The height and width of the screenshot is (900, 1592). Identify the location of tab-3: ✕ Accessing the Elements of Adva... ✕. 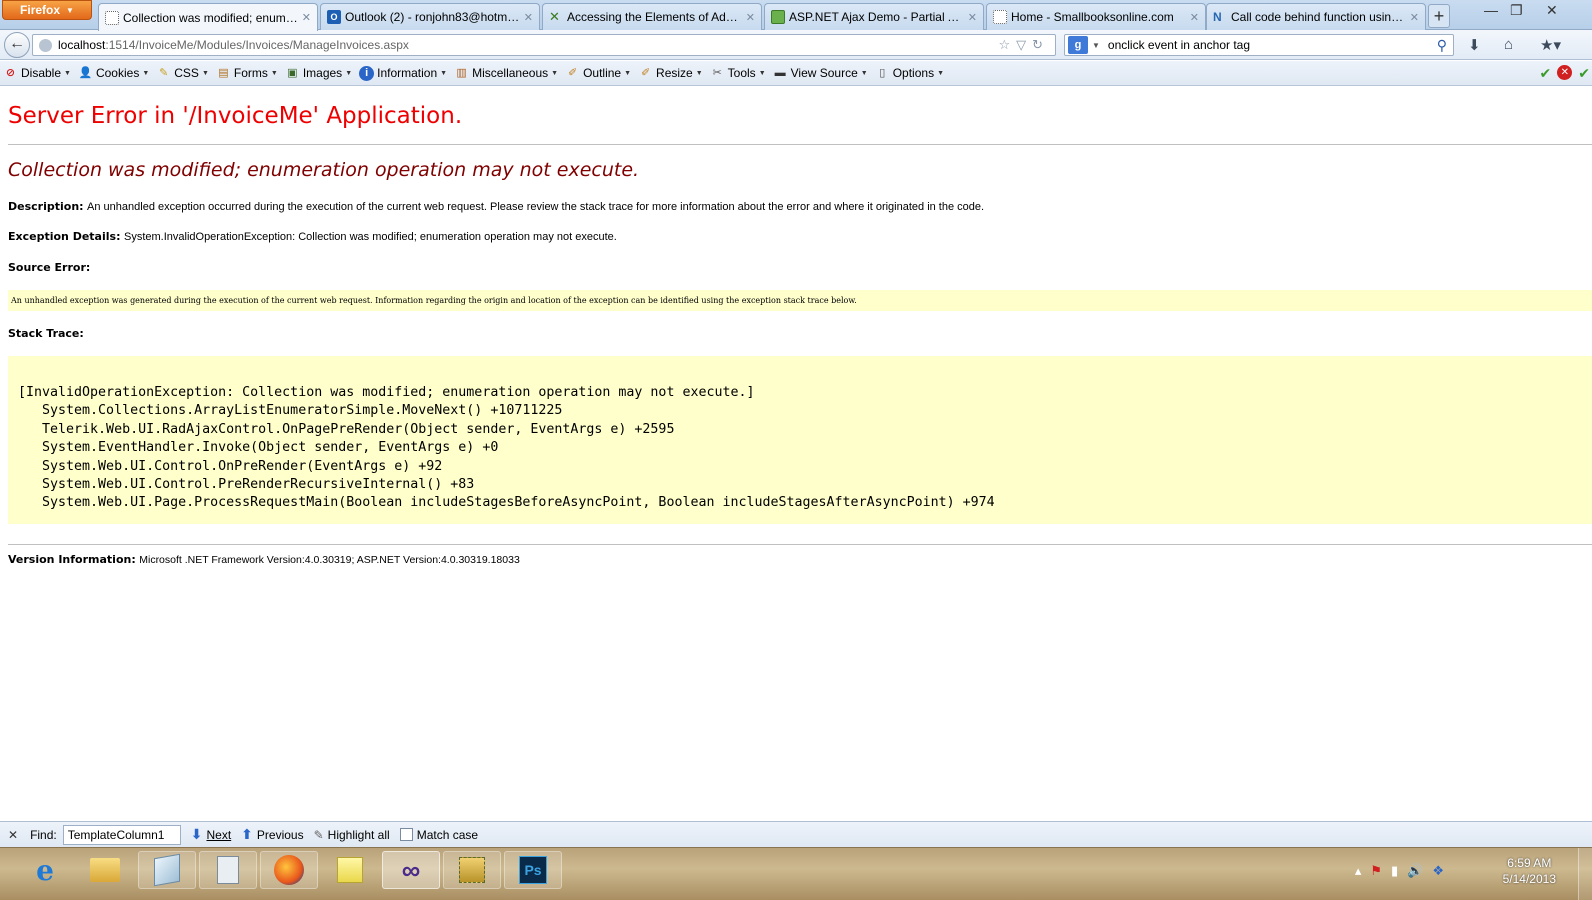
(652, 16).